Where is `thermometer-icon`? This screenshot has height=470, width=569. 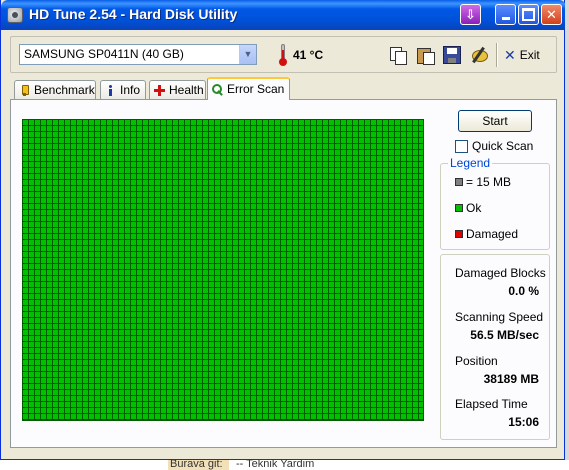 thermometer-icon is located at coordinates (283, 55).